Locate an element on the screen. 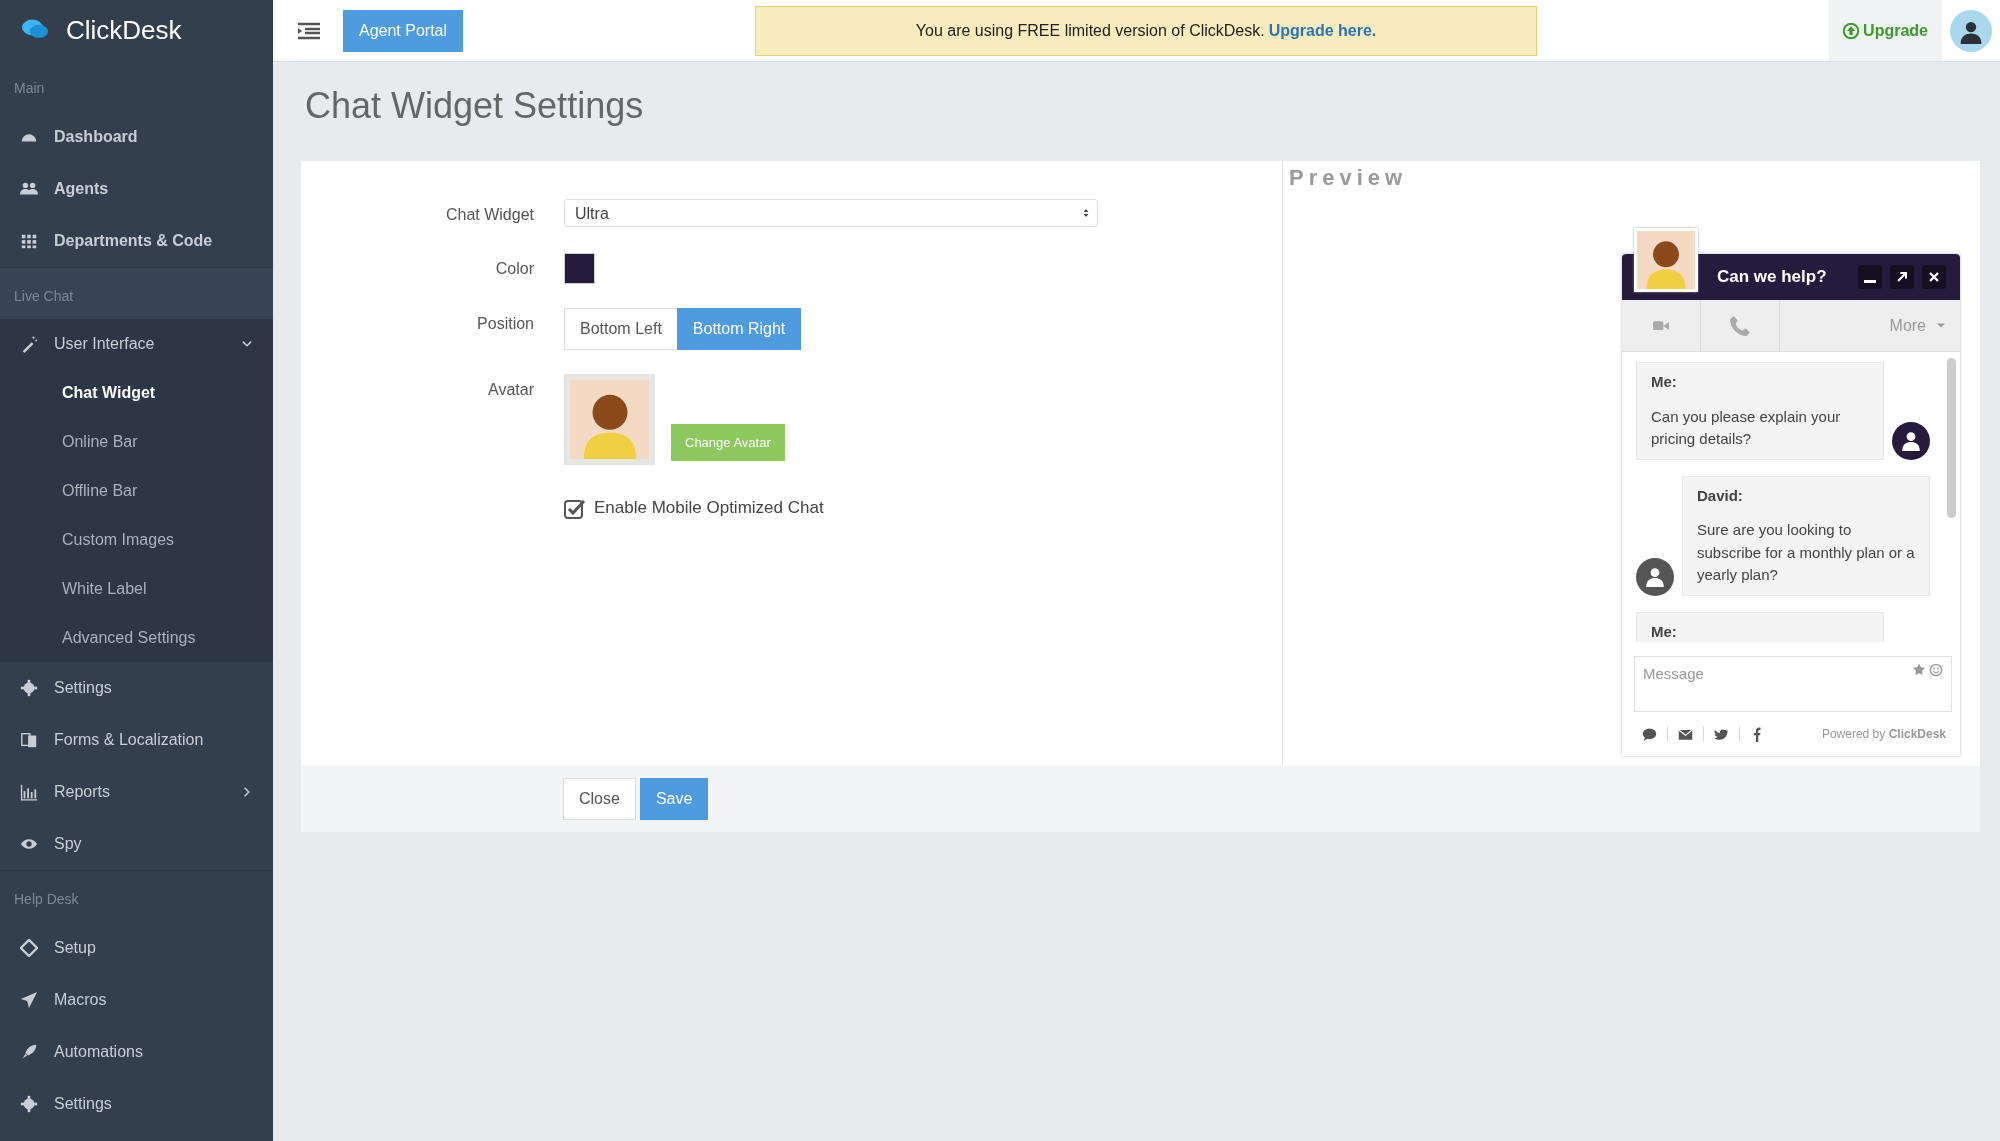 The width and height of the screenshot is (2000, 1141). preview-title: Preview is located at coordinates (1349, 178).